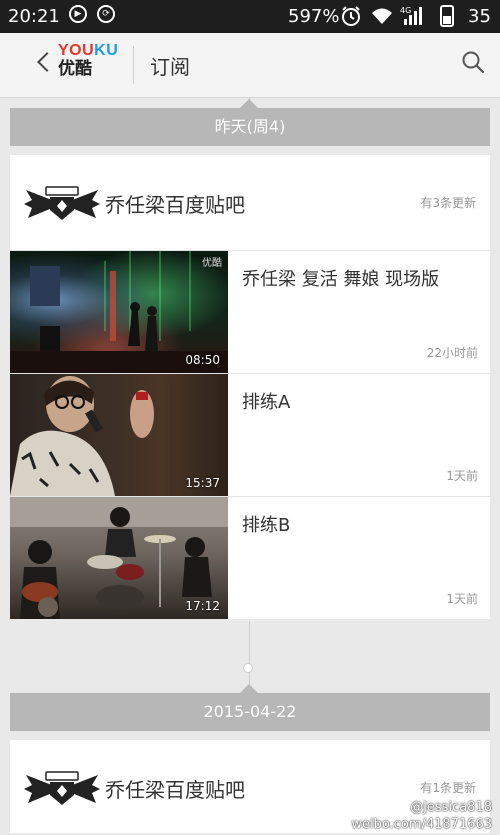 Image resolution: width=500 pixels, height=835 pixels. Describe the element at coordinates (421, 824) in the screenshot. I see `watermark-line2: weibo.com/41871663` at that location.